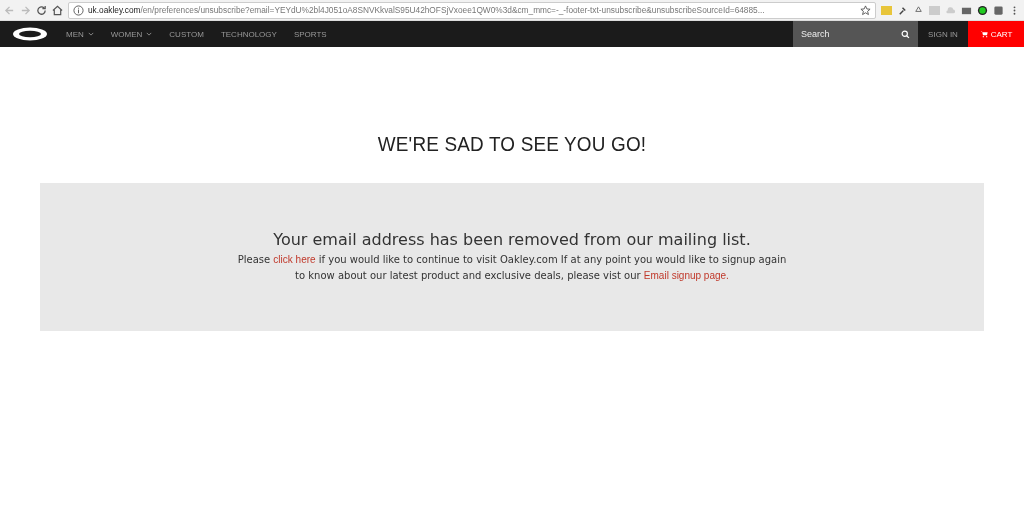  What do you see at coordinates (131, 34) in the screenshot?
I see `nav-link: WOMEN` at bounding box center [131, 34].